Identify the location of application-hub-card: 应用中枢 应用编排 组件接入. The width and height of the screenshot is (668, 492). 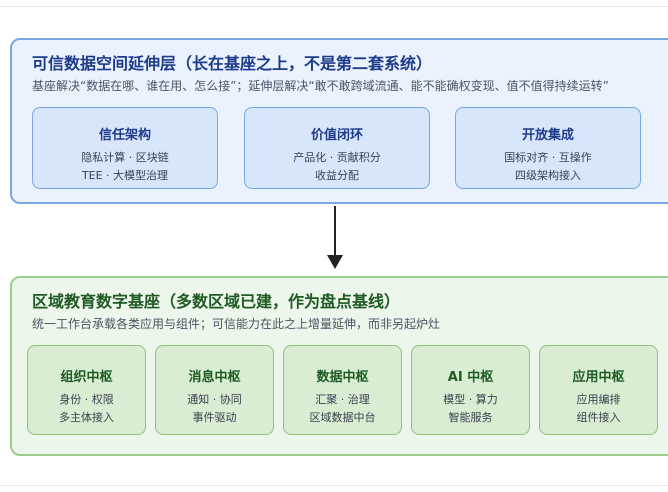
(598, 390).